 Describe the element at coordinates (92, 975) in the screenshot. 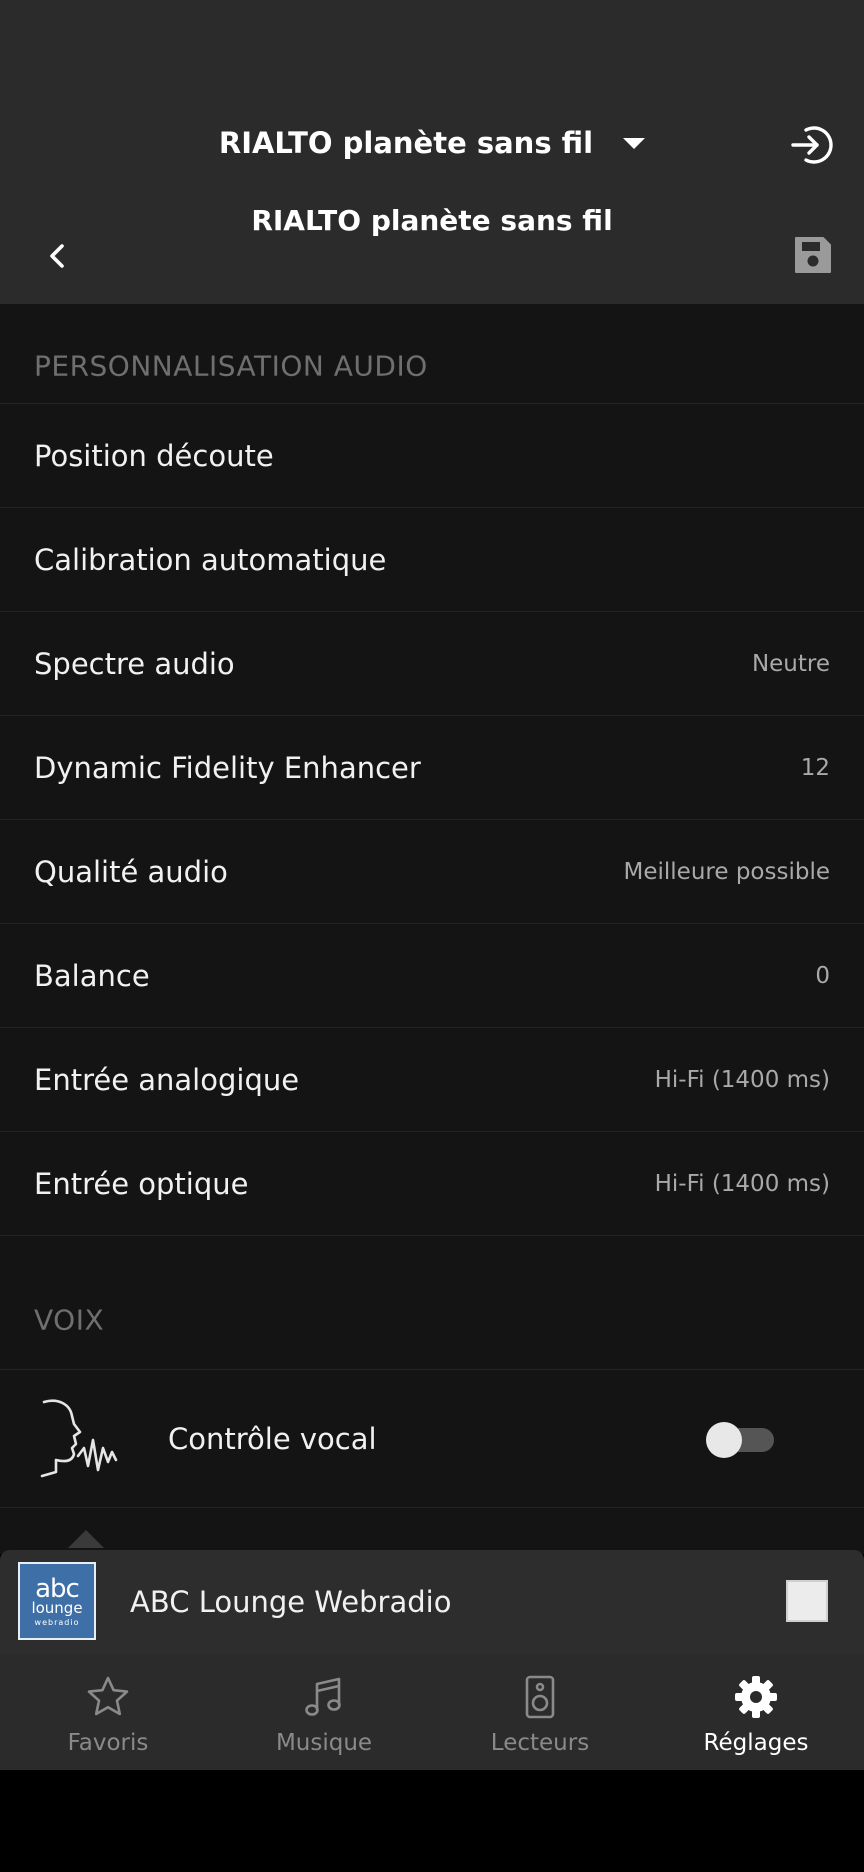

I see `row-label: Balance` at that location.